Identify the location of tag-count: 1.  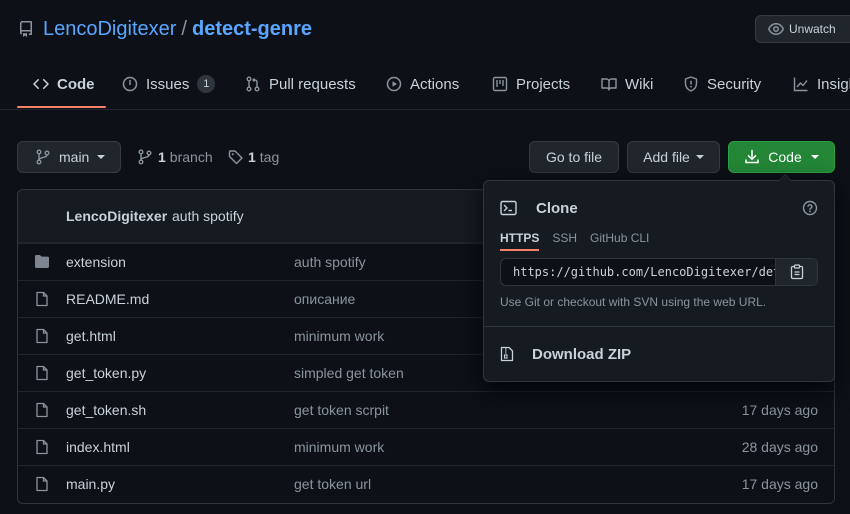
(252, 157).